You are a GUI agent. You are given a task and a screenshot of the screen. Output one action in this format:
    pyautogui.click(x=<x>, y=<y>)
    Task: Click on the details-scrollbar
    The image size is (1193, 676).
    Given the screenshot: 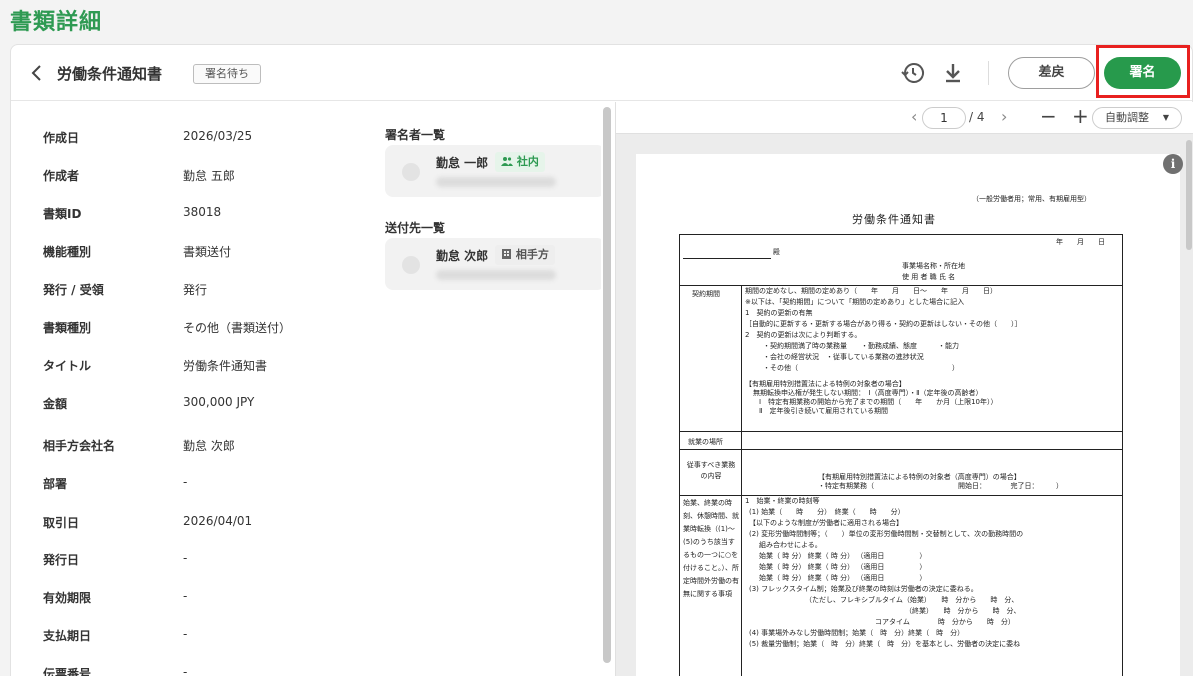 What is the action you would take?
    pyautogui.click(x=607, y=385)
    